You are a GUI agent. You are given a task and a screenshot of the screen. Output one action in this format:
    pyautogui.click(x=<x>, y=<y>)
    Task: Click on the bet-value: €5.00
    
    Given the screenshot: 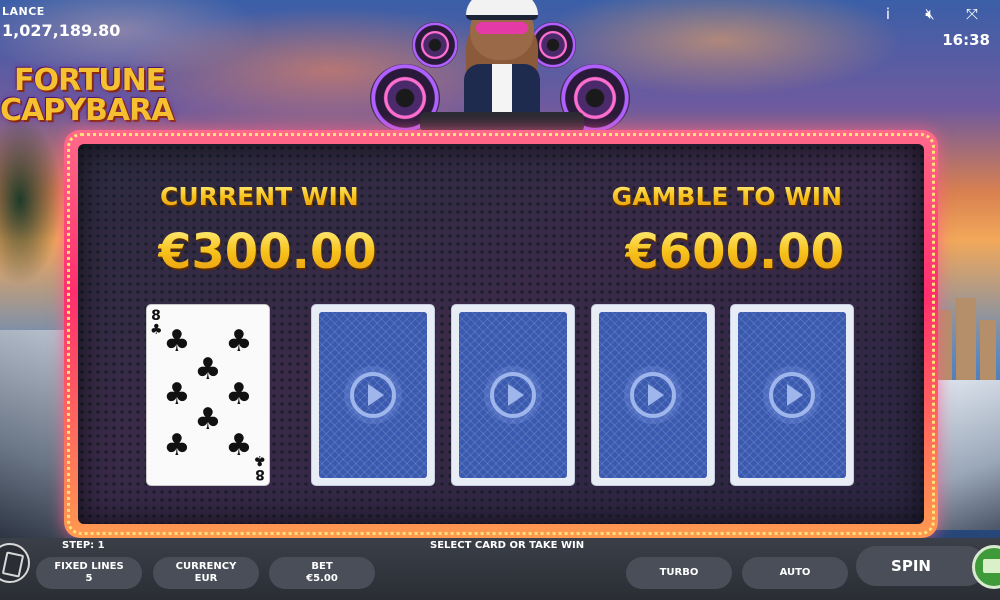 What is the action you would take?
    pyautogui.click(x=322, y=578)
    